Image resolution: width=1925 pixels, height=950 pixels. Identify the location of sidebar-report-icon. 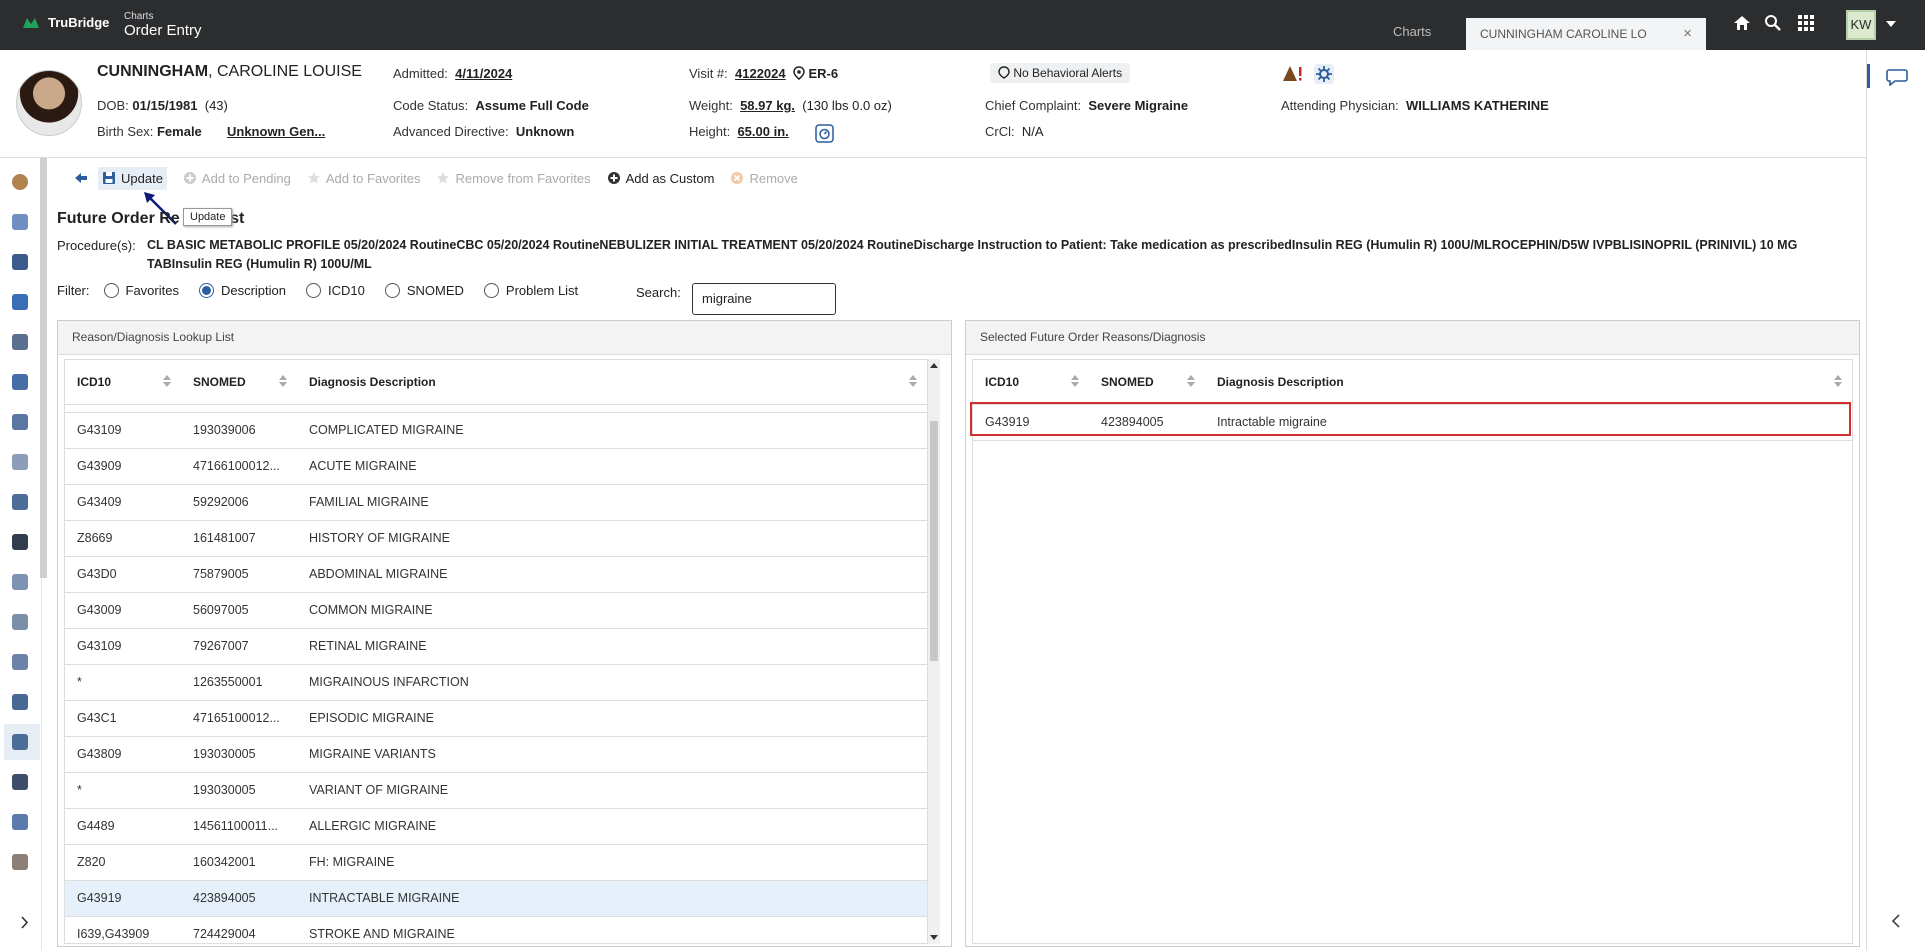
(20, 622).